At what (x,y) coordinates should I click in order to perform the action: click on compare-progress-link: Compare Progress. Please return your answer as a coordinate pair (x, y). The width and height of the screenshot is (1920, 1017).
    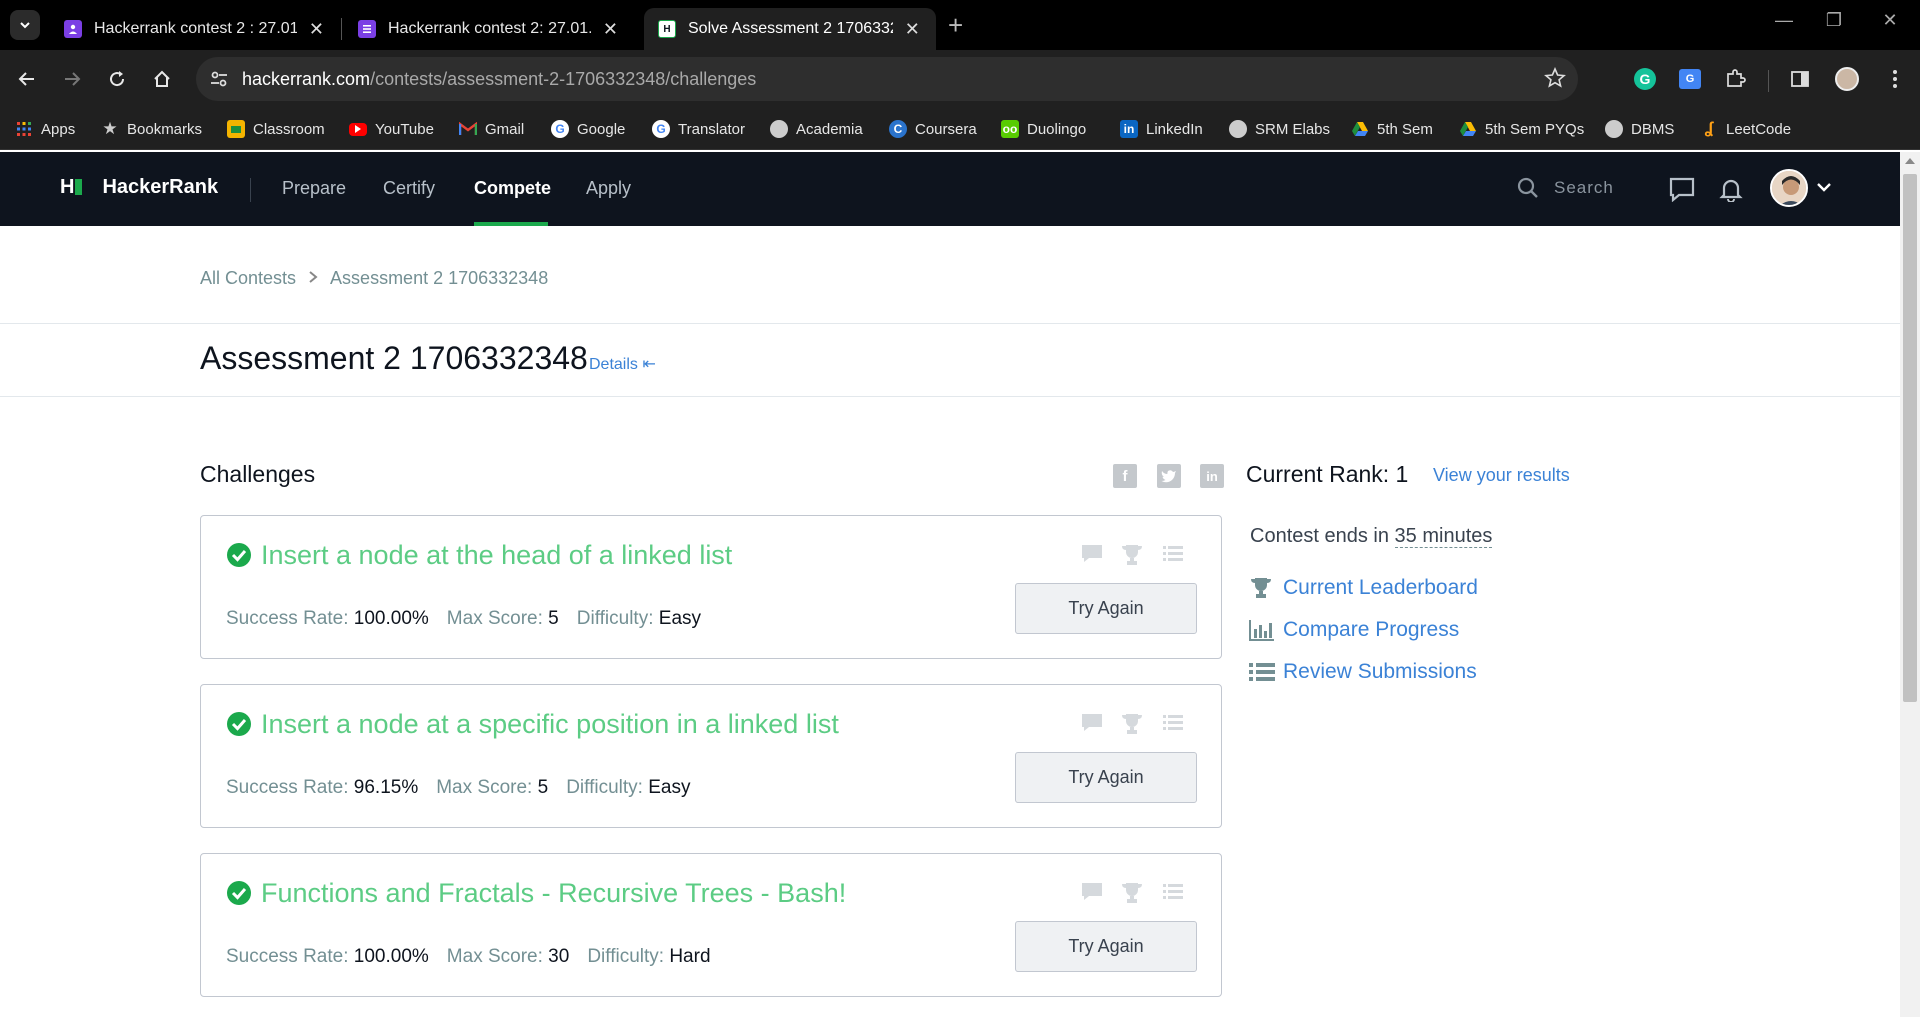
    Looking at the image, I should click on (1354, 630).